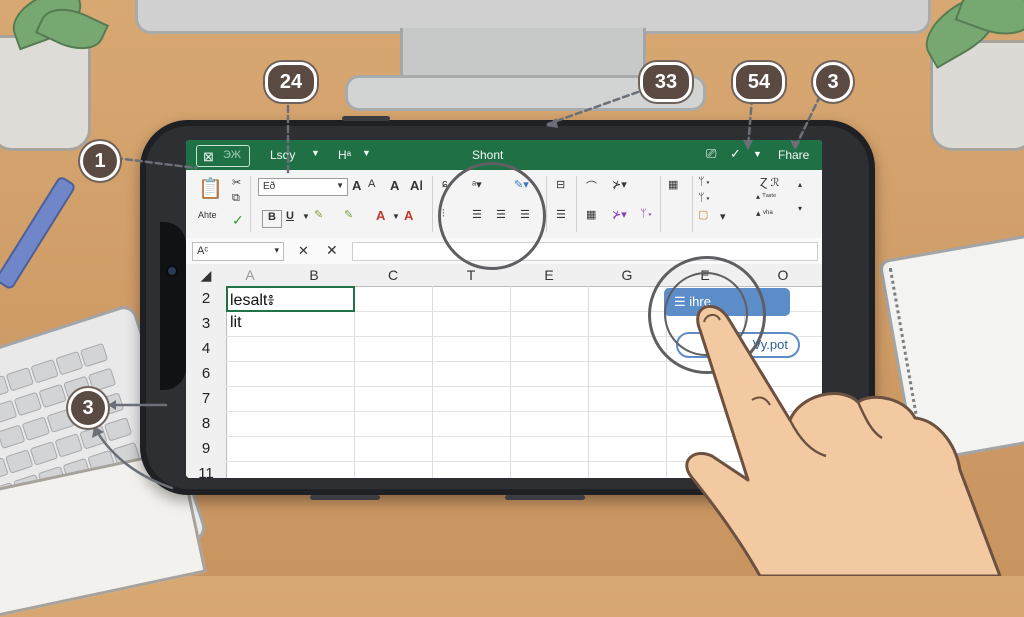  What do you see at coordinates (843, 440) in the screenshot?
I see `pointing-hand` at bounding box center [843, 440].